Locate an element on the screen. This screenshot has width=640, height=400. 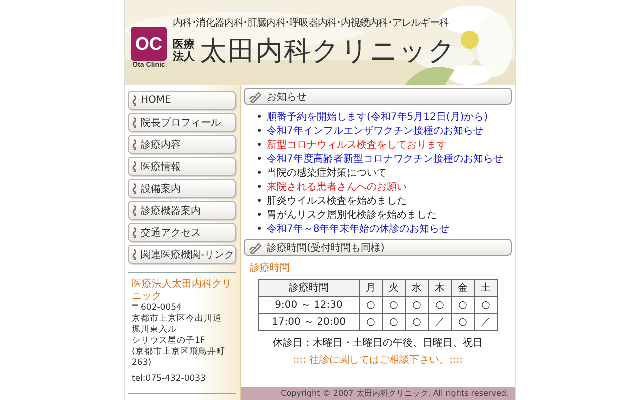
news-link: 肝炎ウイルス検査を始めました is located at coordinates (337, 201).